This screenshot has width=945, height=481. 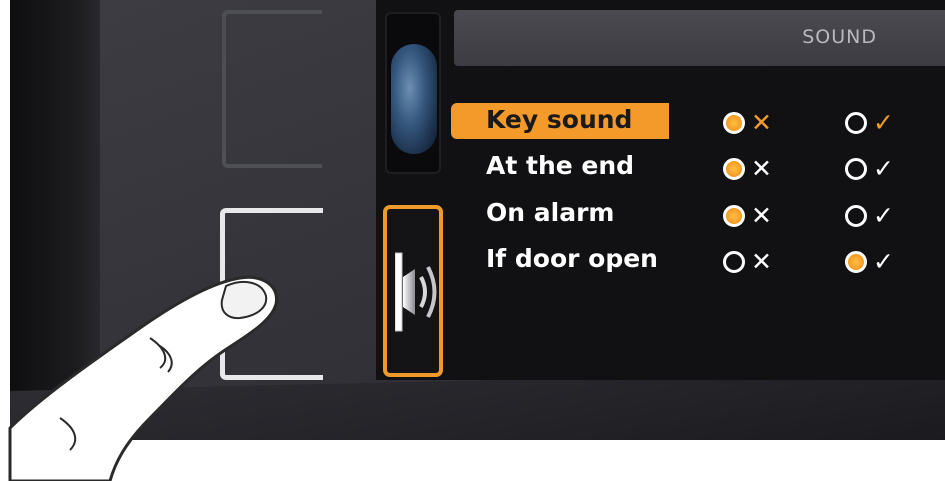 I want to click on on-alarm-on-option: ✓, so click(x=869, y=215).